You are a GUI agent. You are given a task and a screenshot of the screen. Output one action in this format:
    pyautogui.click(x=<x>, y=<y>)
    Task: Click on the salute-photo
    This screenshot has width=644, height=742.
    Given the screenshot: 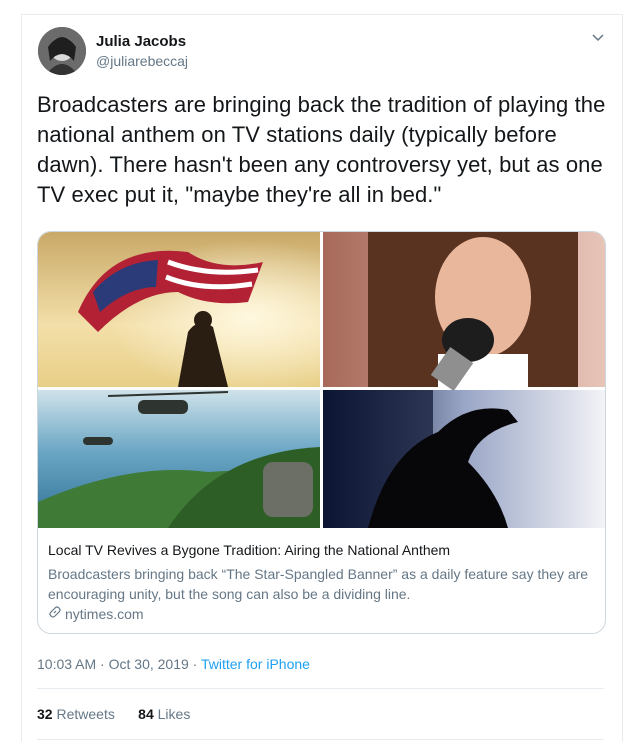 What is the action you would take?
    pyautogui.click(x=464, y=459)
    